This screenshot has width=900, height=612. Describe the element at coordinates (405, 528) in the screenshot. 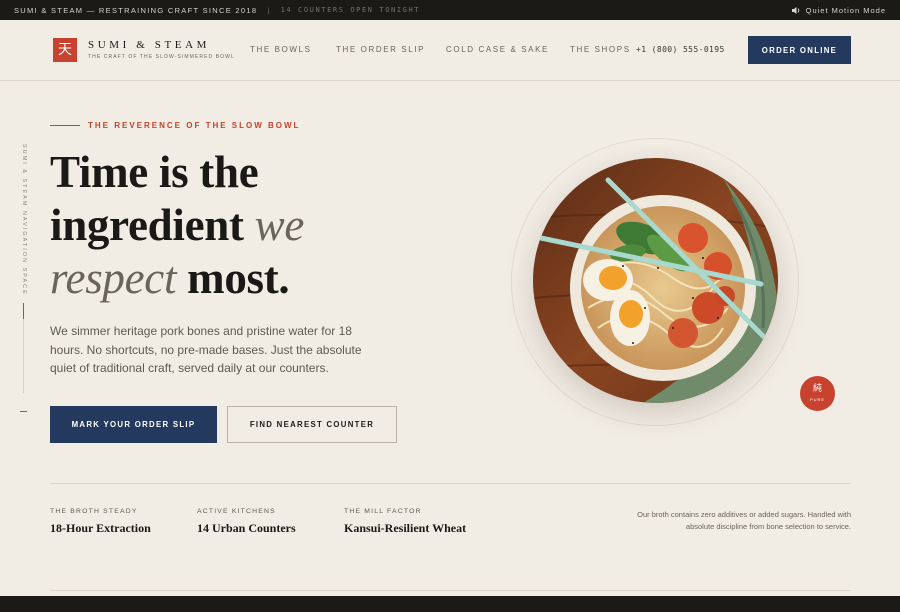

I see `stat-value-mill: Kansui-Resilient Wheat` at that location.